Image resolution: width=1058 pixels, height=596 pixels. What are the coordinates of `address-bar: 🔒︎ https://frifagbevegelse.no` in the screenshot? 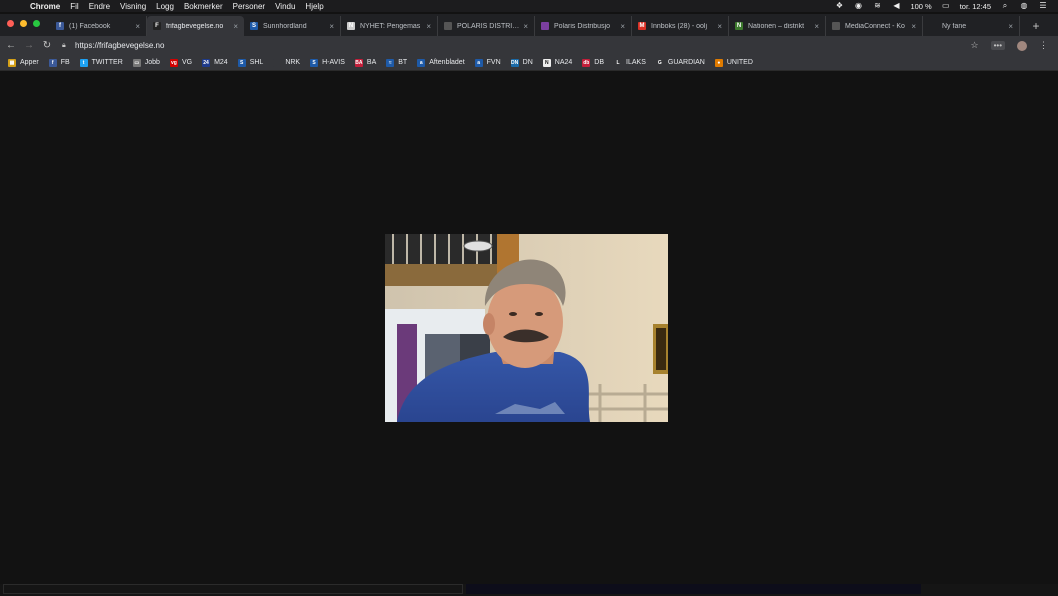 It's located at (510, 45).